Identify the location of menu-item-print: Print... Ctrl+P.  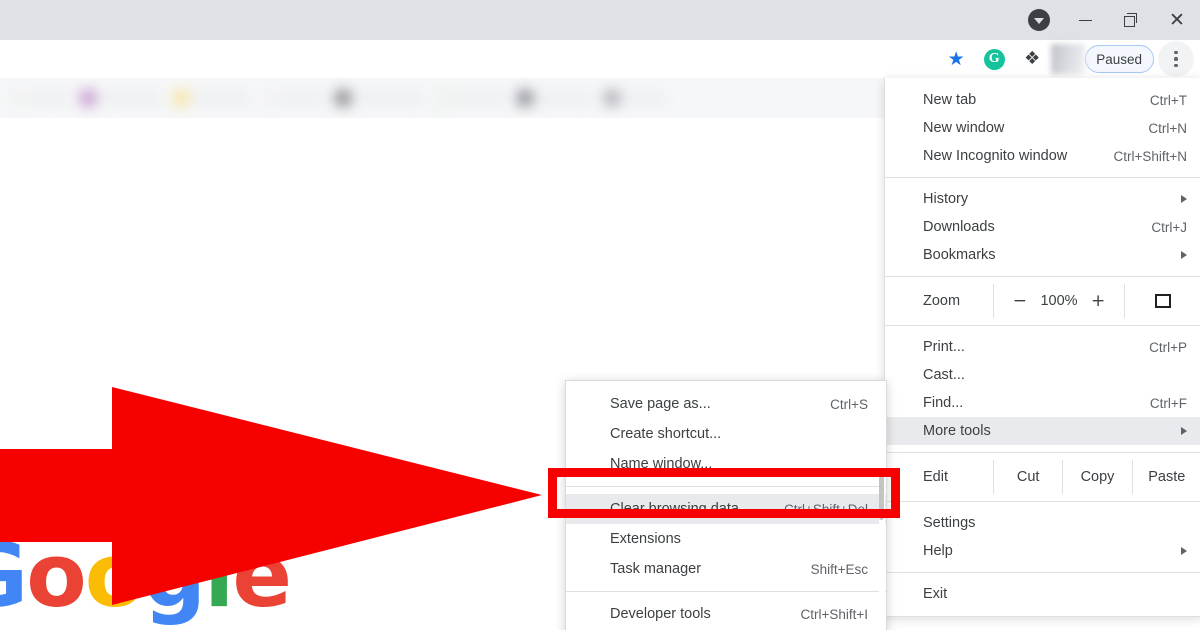
(1042, 347).